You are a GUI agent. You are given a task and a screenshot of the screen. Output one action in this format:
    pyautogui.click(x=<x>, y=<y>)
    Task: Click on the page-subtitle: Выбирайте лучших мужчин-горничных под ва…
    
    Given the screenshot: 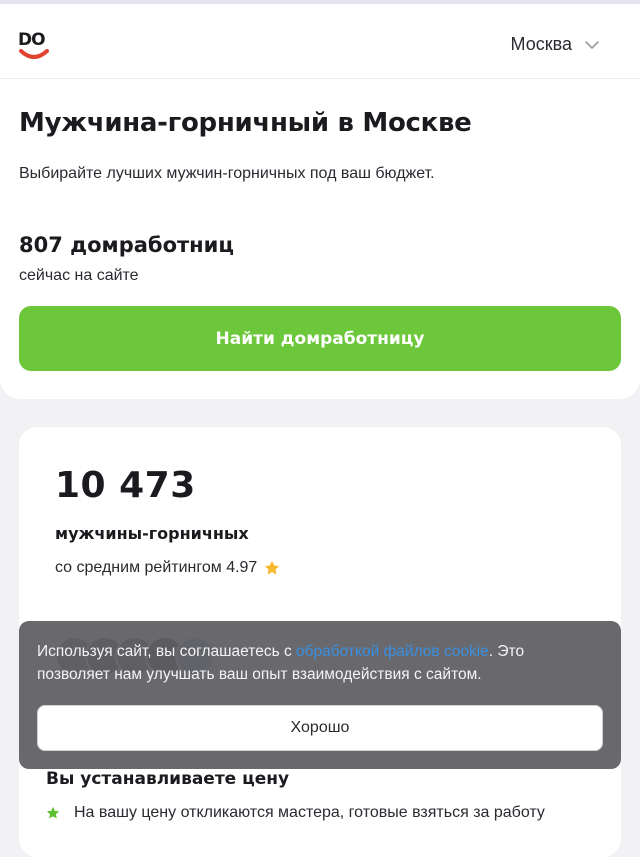 What is the action you would take?
    pyautogui.click(x=227, y=173)
    